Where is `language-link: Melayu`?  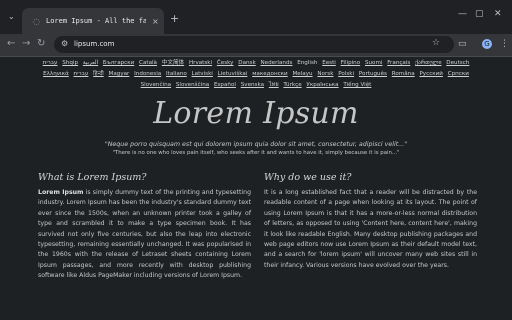 language-link: Melayu is located at coordinates (302, 74).